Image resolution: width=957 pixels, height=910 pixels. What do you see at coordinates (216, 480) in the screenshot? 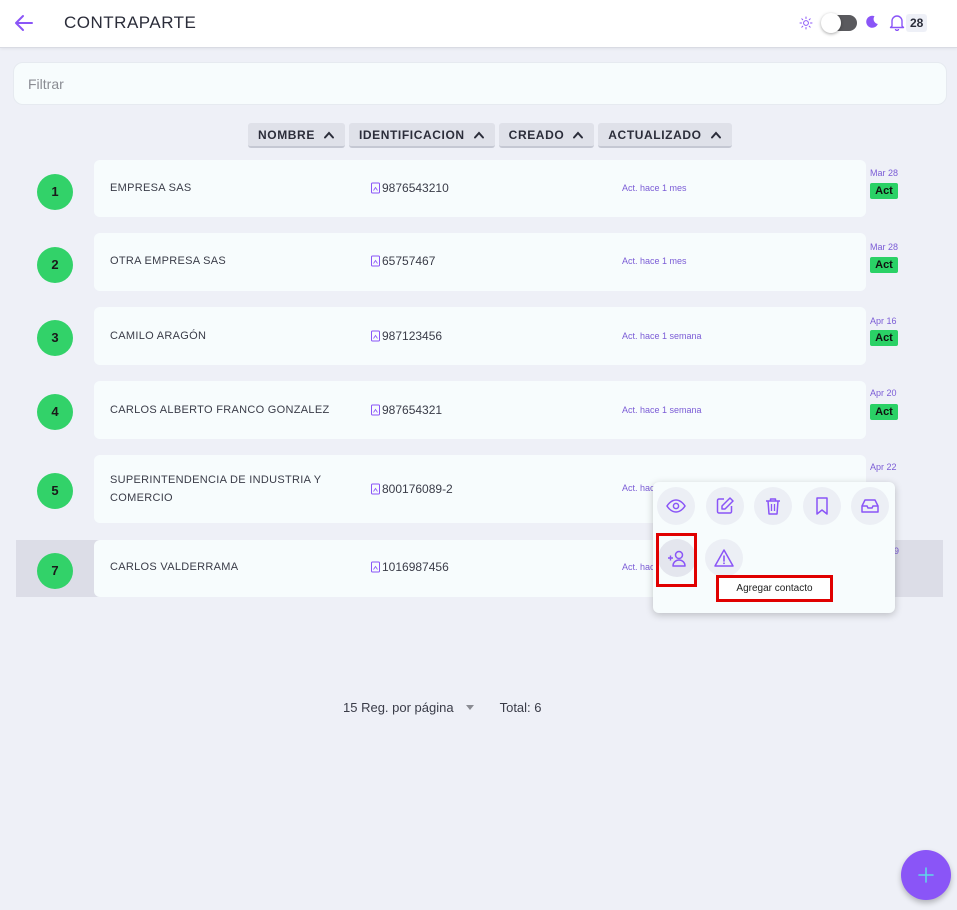
I see `row-name-line: SUPERINTENDENCIA DE INDUSTRIA Y` at bounding box center [216, 480].